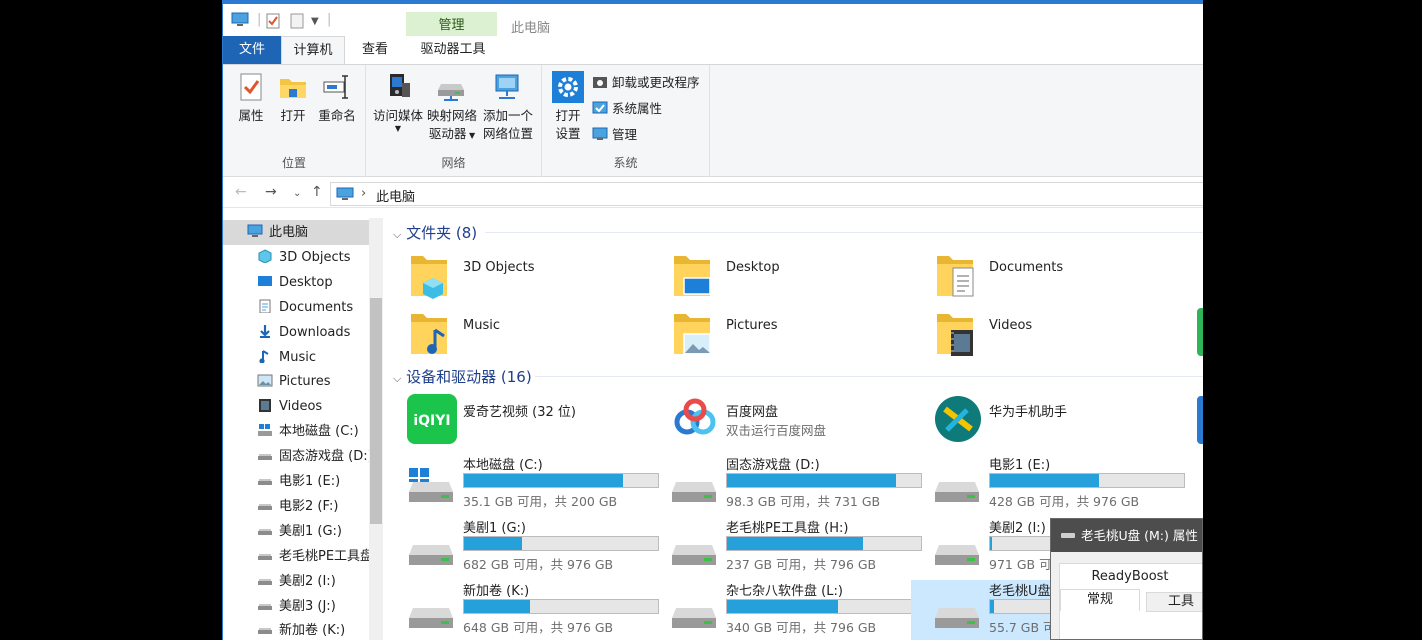 The height and width of the screenshot is (640, 1422). What do you see at coordinates (958, 419) in the screenshot?
I see `huawei-hisuite-icon` at bounding box center [958, 419].